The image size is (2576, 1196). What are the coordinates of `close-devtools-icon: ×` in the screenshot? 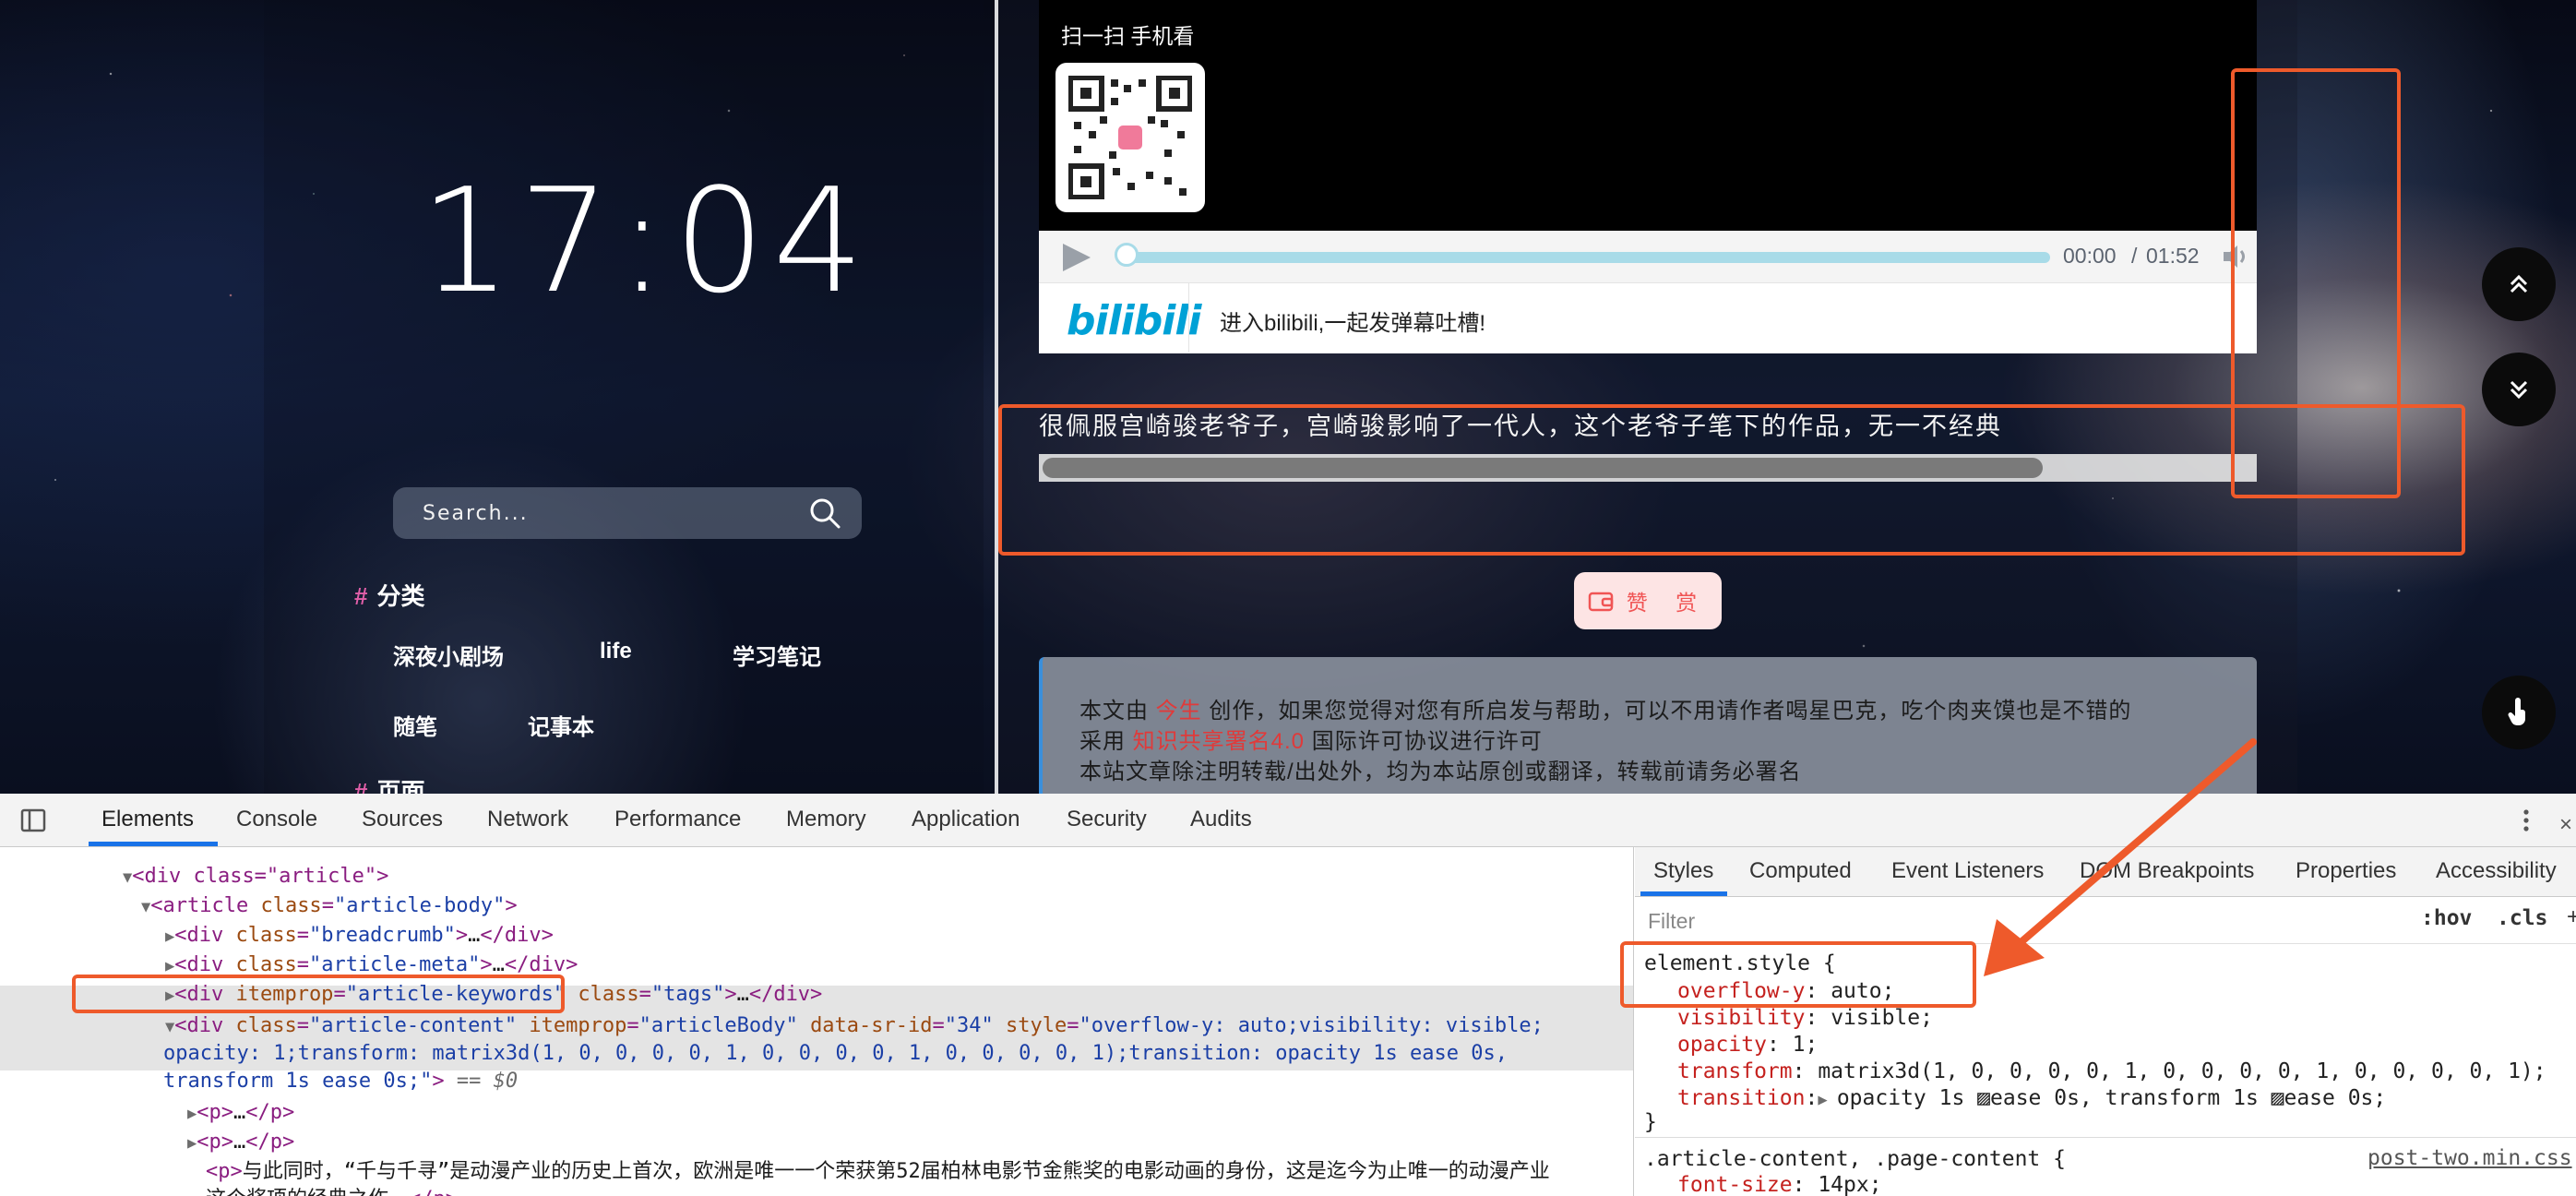 It's located at (2566, 825).